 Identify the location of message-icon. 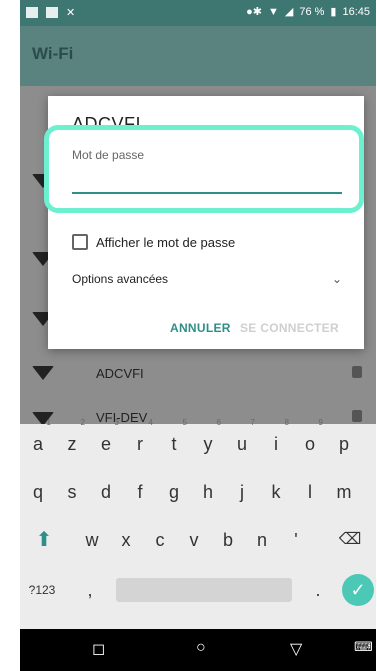
(52, 12).